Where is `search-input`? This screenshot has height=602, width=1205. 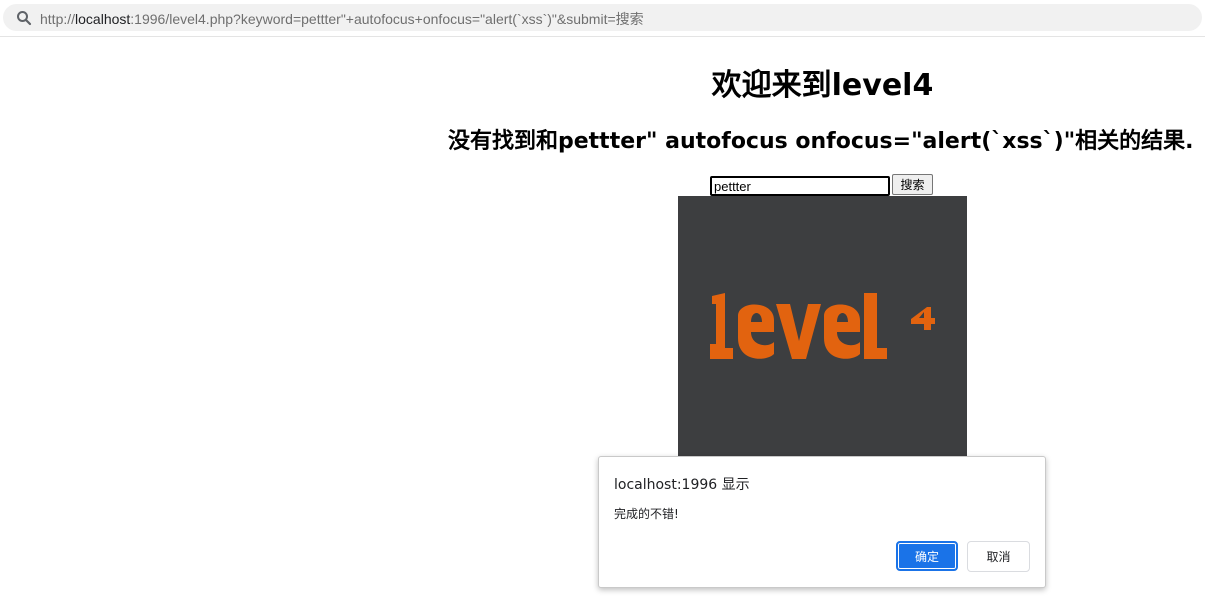 search-input is located at coordinates (800, 186).